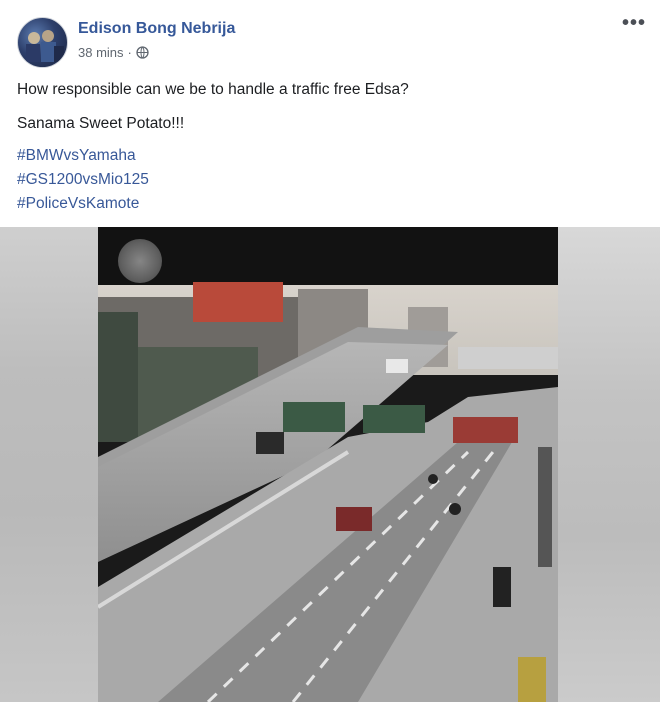 This screenshot has width=660, height=702. I want to click on hashtag-link: #GS1200vsMio125, so click(83, 180).